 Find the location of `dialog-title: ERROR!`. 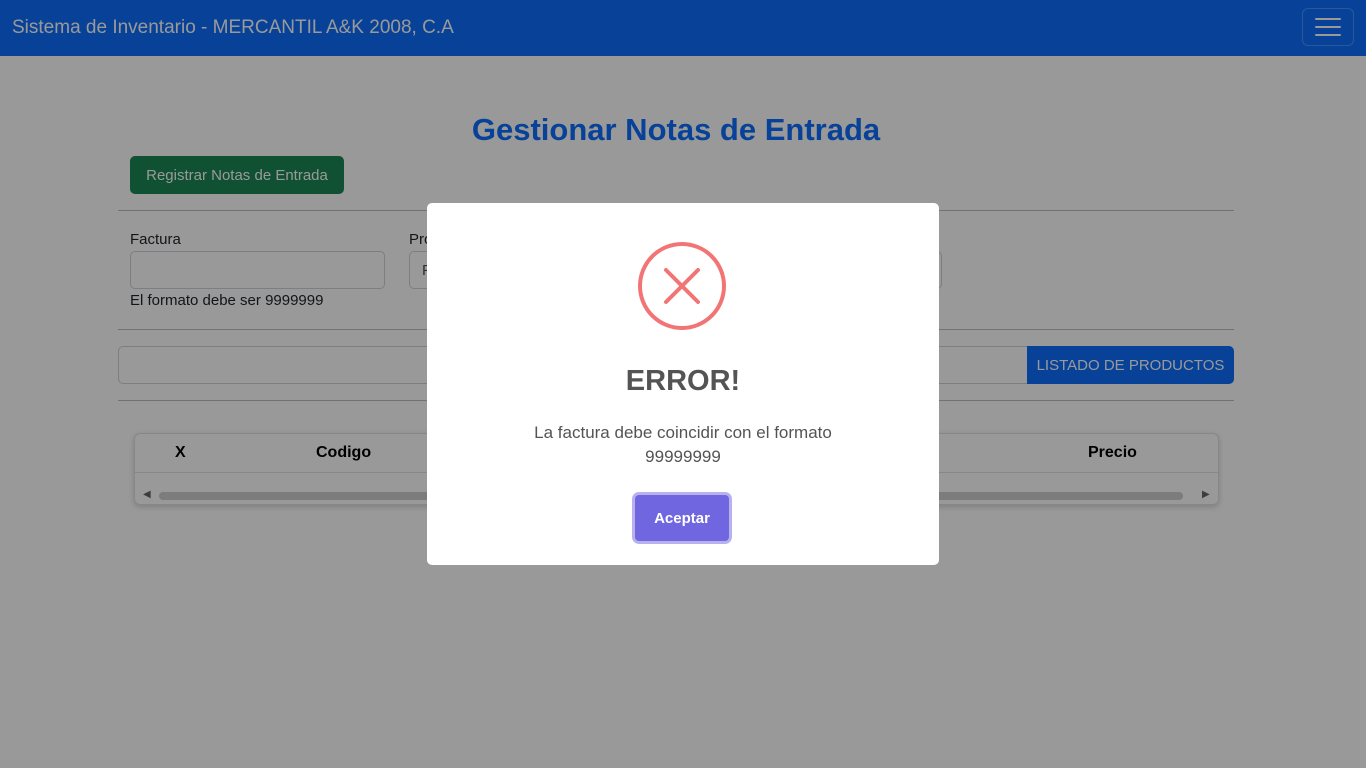

dialog-title: ERROR! is located at coordinates (683, 381).